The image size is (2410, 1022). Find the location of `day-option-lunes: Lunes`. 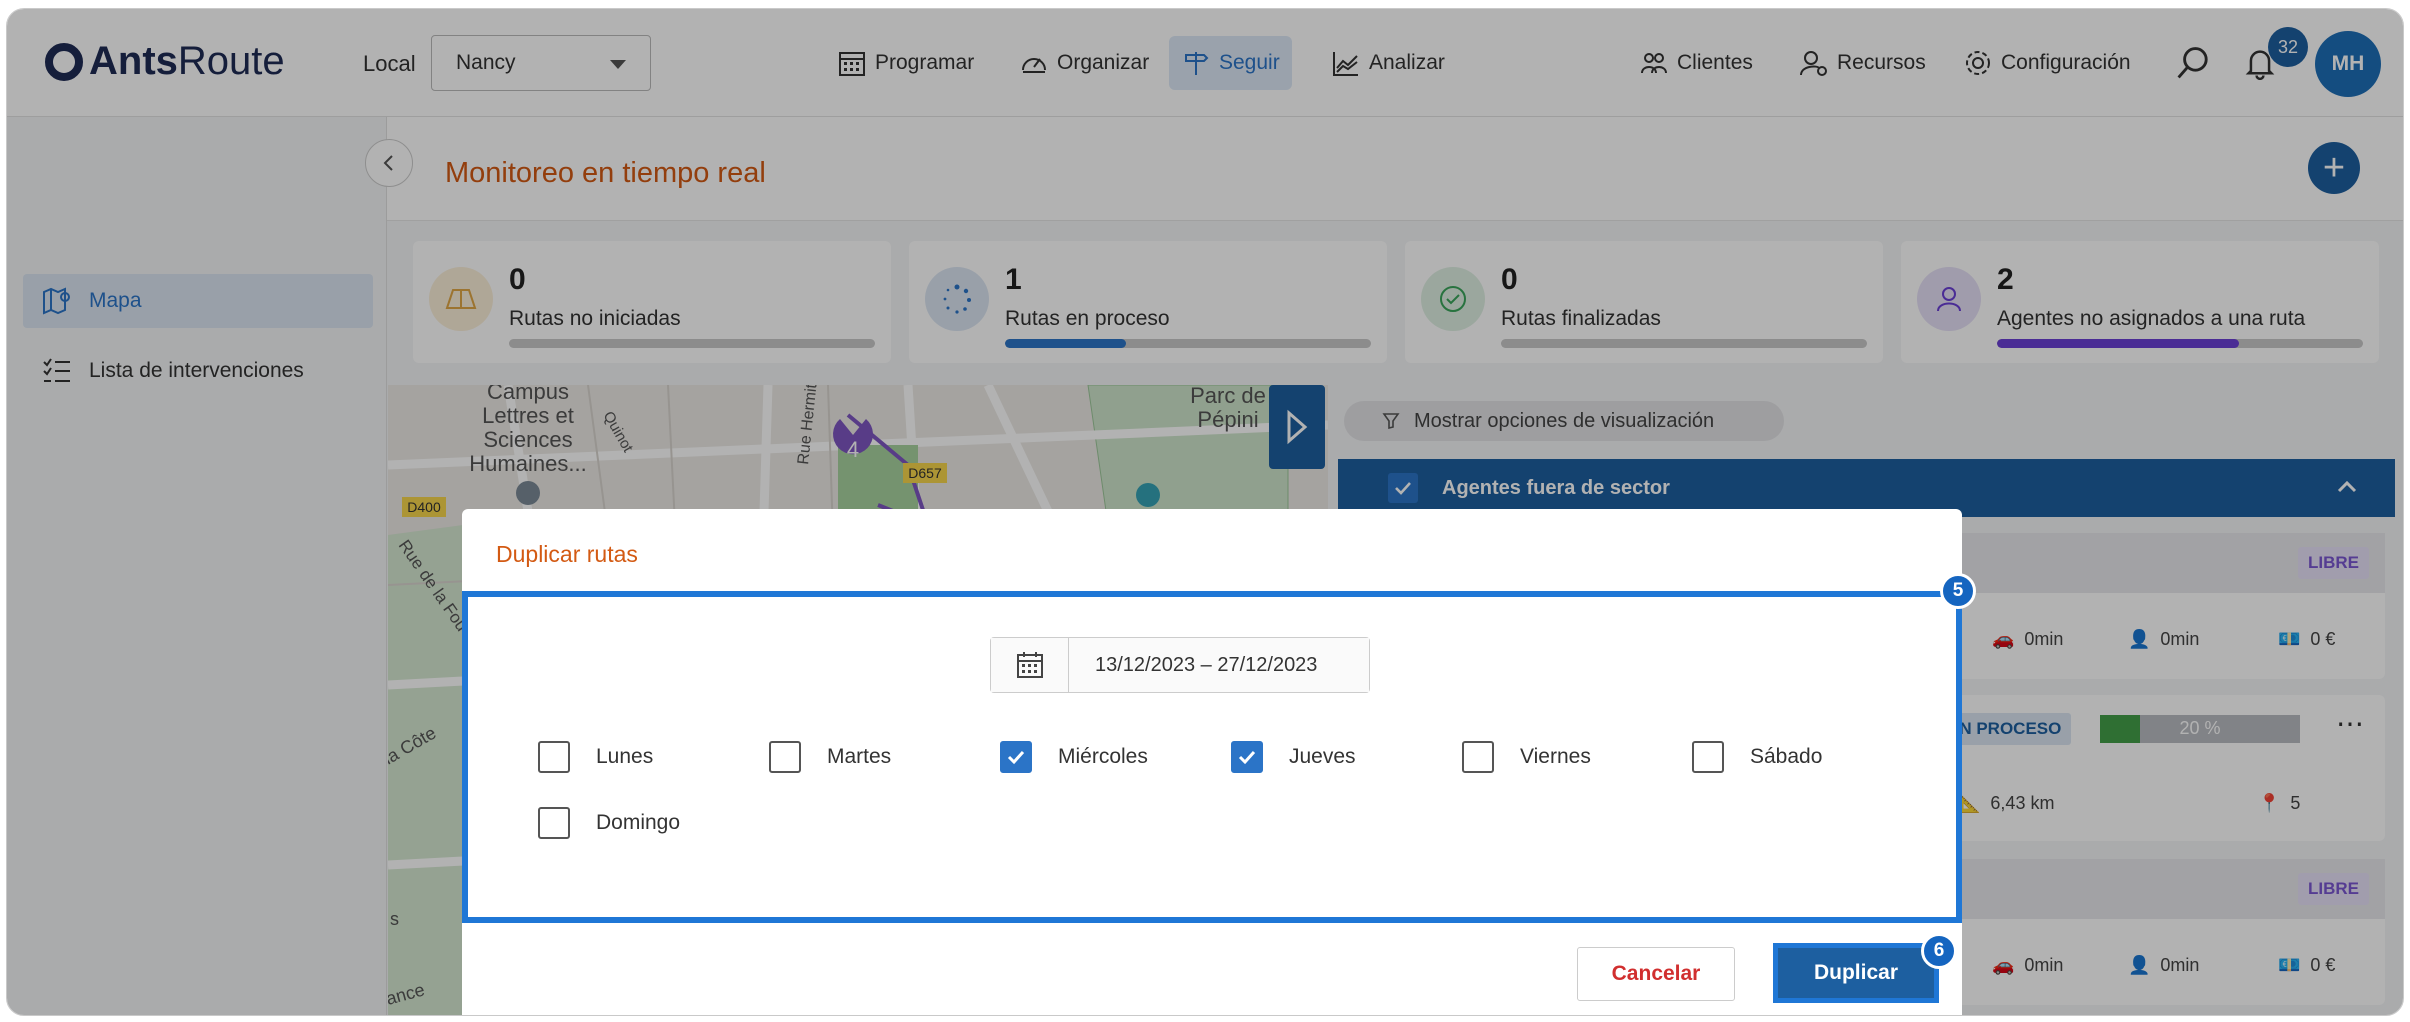

day-option-lunes: Lunes is located at coordinates (595, 757).